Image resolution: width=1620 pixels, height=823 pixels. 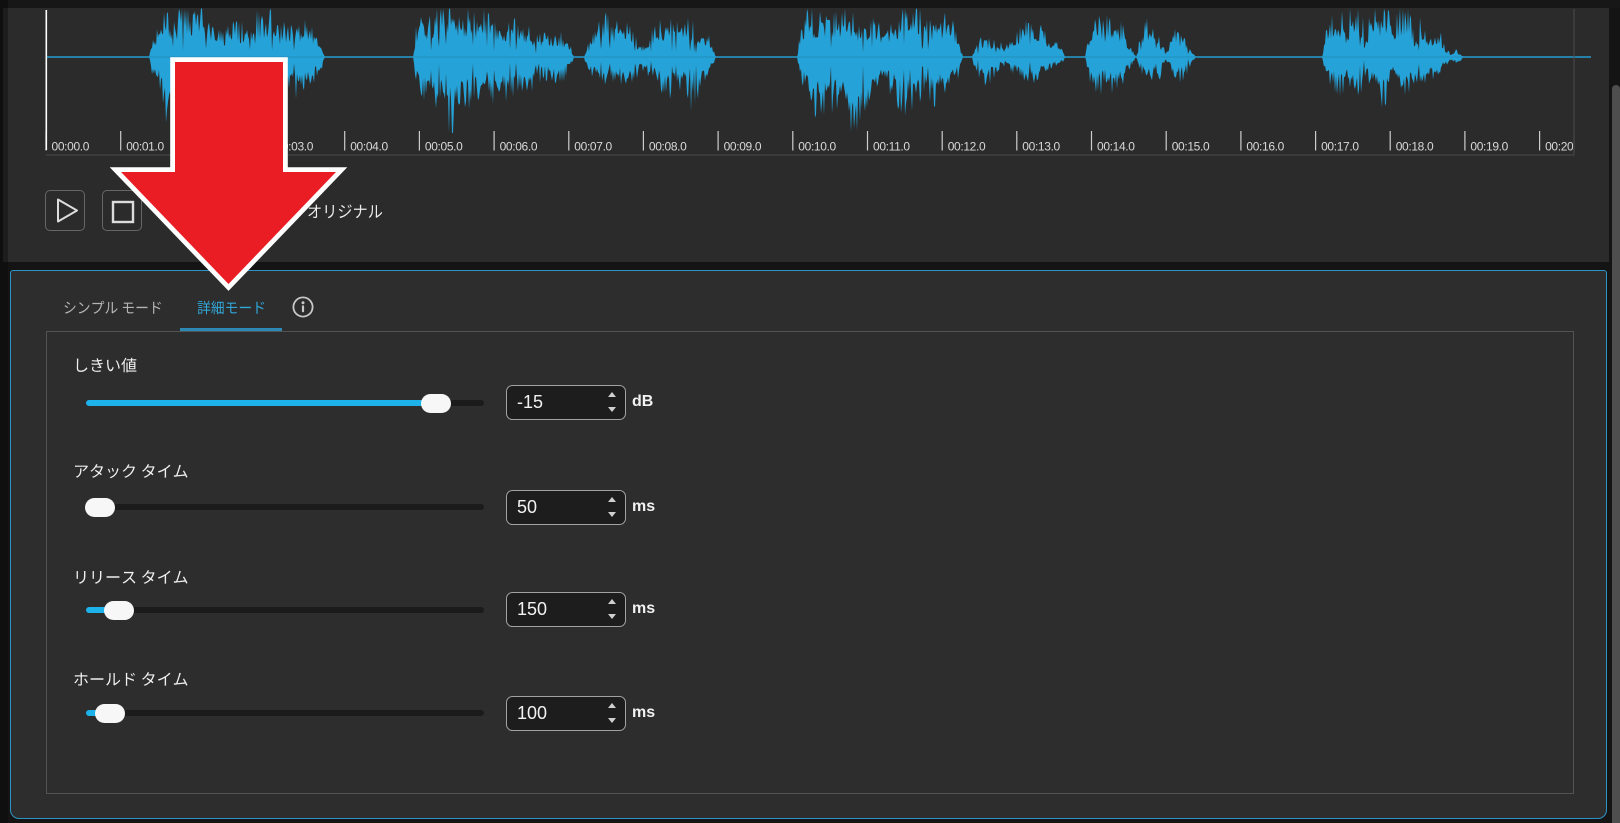 What do you see at coordinates (743, 147) in the screenshot?
I see `svg-text: 00:09.0` at bounding box center [743, 147].